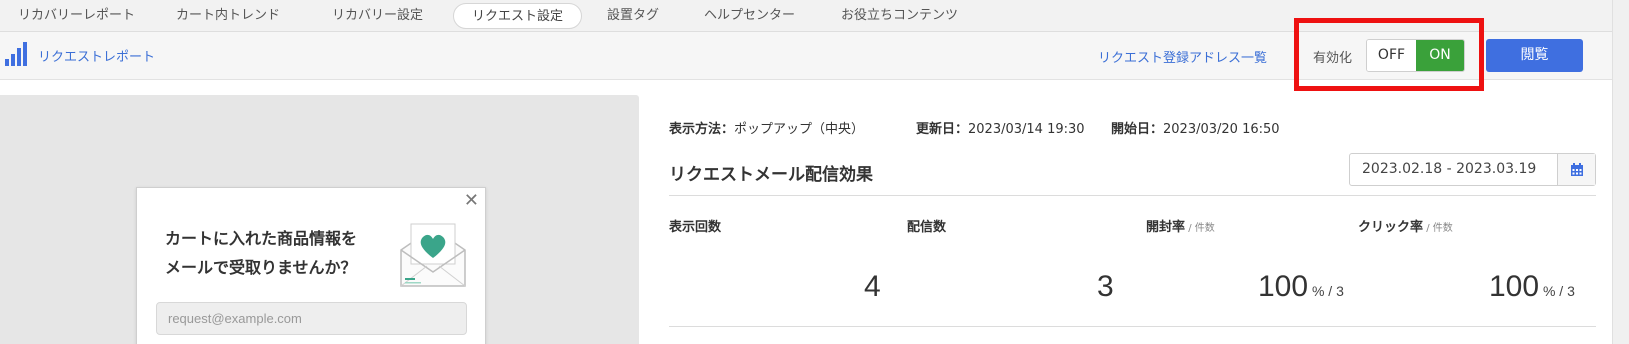  I want to click on scrollbar, so click(1620, 172).